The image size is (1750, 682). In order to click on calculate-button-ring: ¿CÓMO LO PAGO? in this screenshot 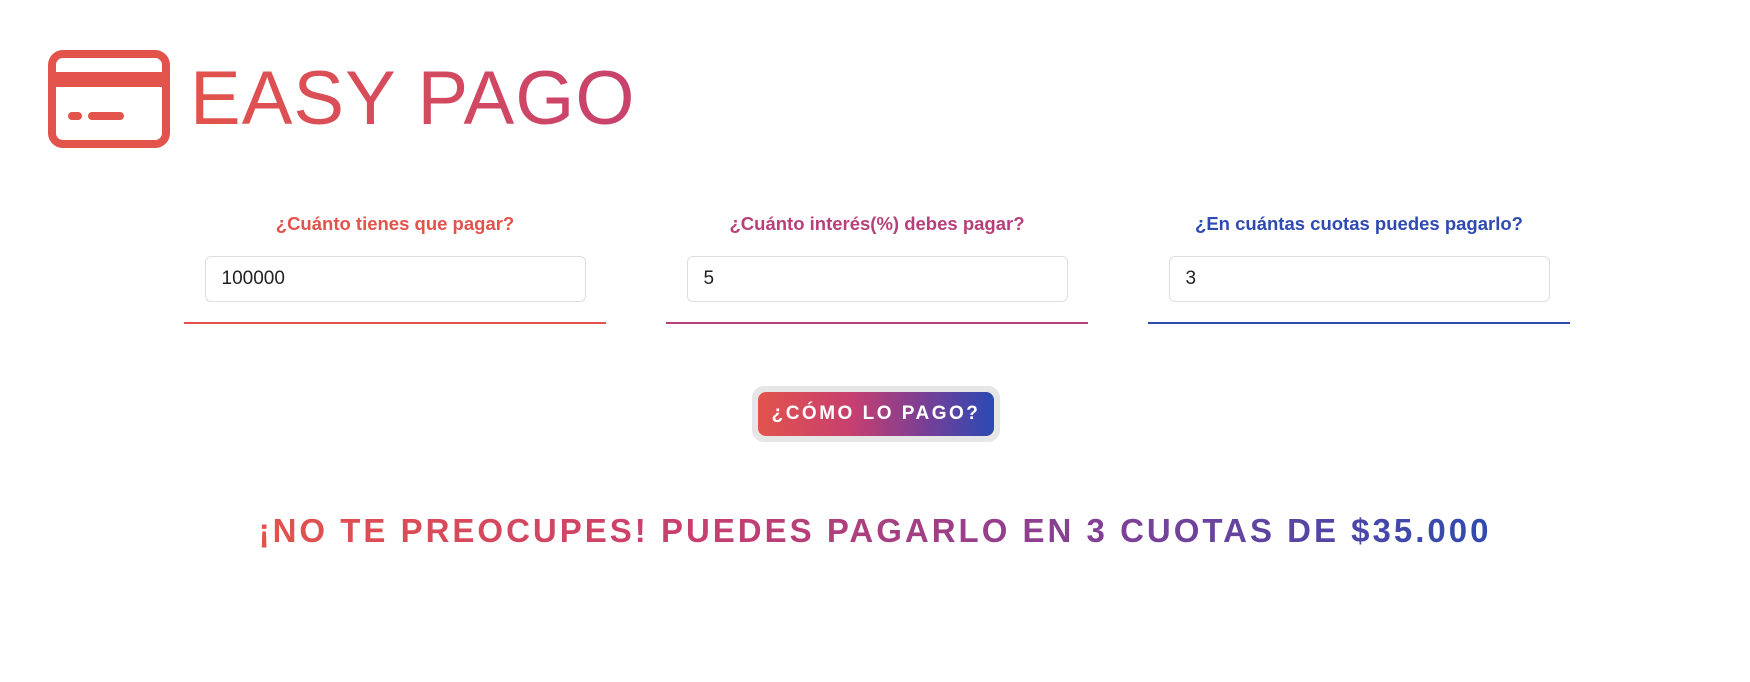, I will do `click(876, 414)`.